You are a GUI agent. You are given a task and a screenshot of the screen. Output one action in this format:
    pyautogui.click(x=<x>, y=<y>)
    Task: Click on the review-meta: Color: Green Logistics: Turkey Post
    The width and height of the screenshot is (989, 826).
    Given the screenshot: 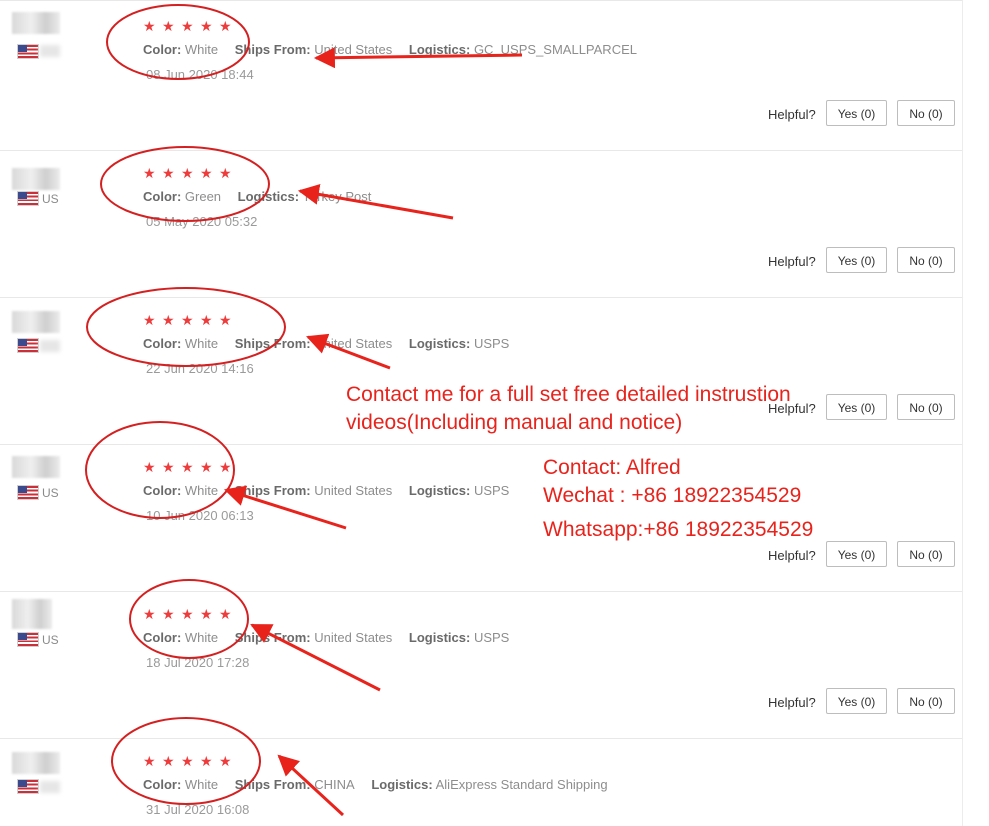 What is the action you would take?
    pyautogui.click(x=257, y=196)
    